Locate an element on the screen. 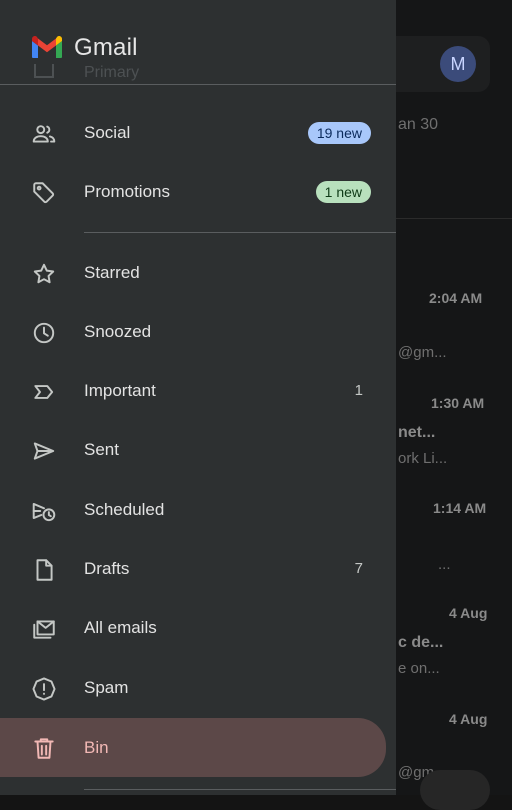 Image resolution: width=512 pixels, height=810 pixels. account-avatar: M is located at coordinates (458, 64).